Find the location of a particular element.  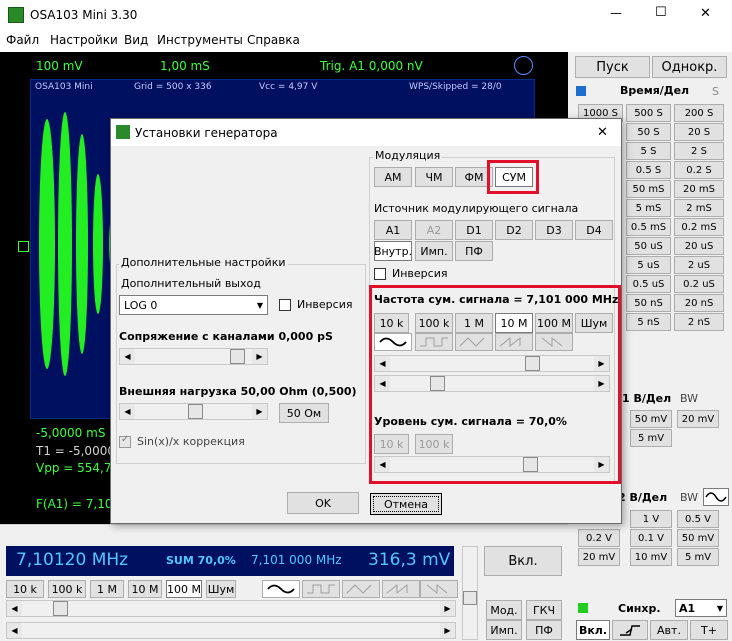

time-button: 0.2 S is located at coordinates (699, 170).